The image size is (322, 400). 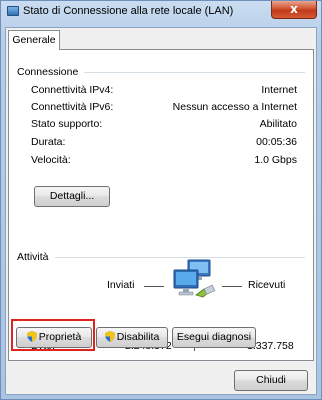 I want to click on speed-value: 1.0 Gbps, so click(x=275, y=160).